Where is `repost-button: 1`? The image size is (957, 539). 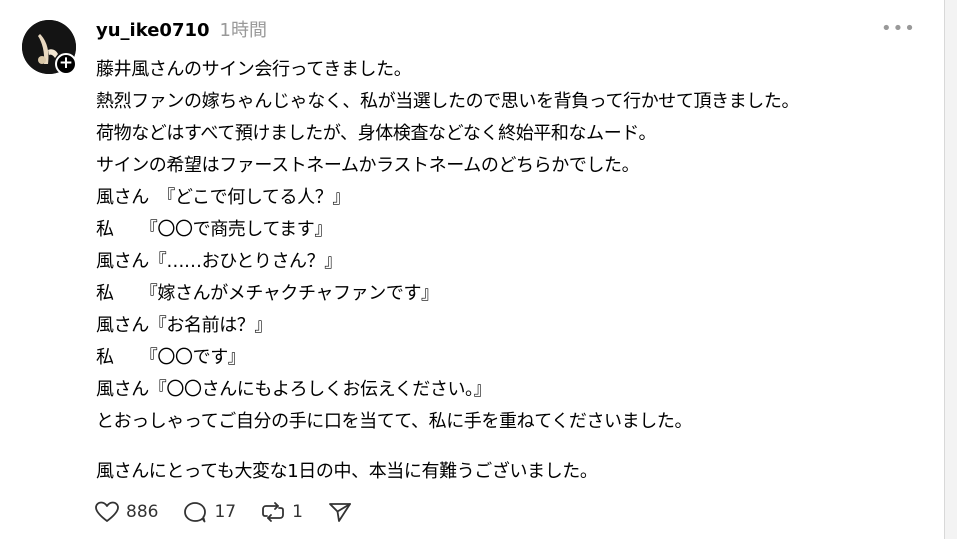
repost-button: 1 is located at coordinates (281, 512).